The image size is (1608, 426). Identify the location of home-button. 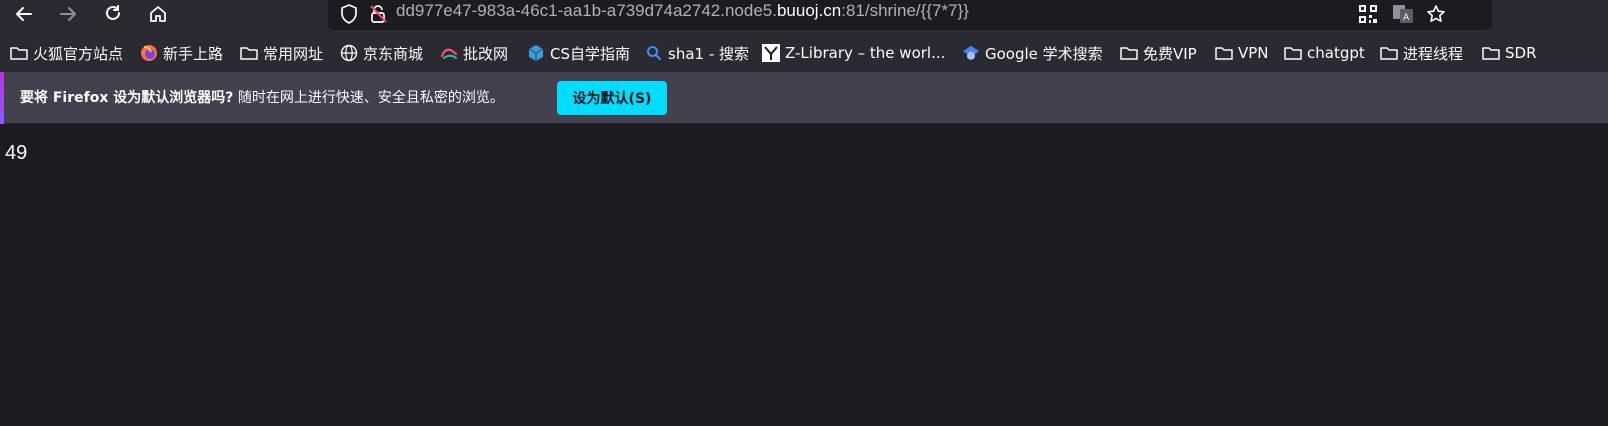
(158, 14).